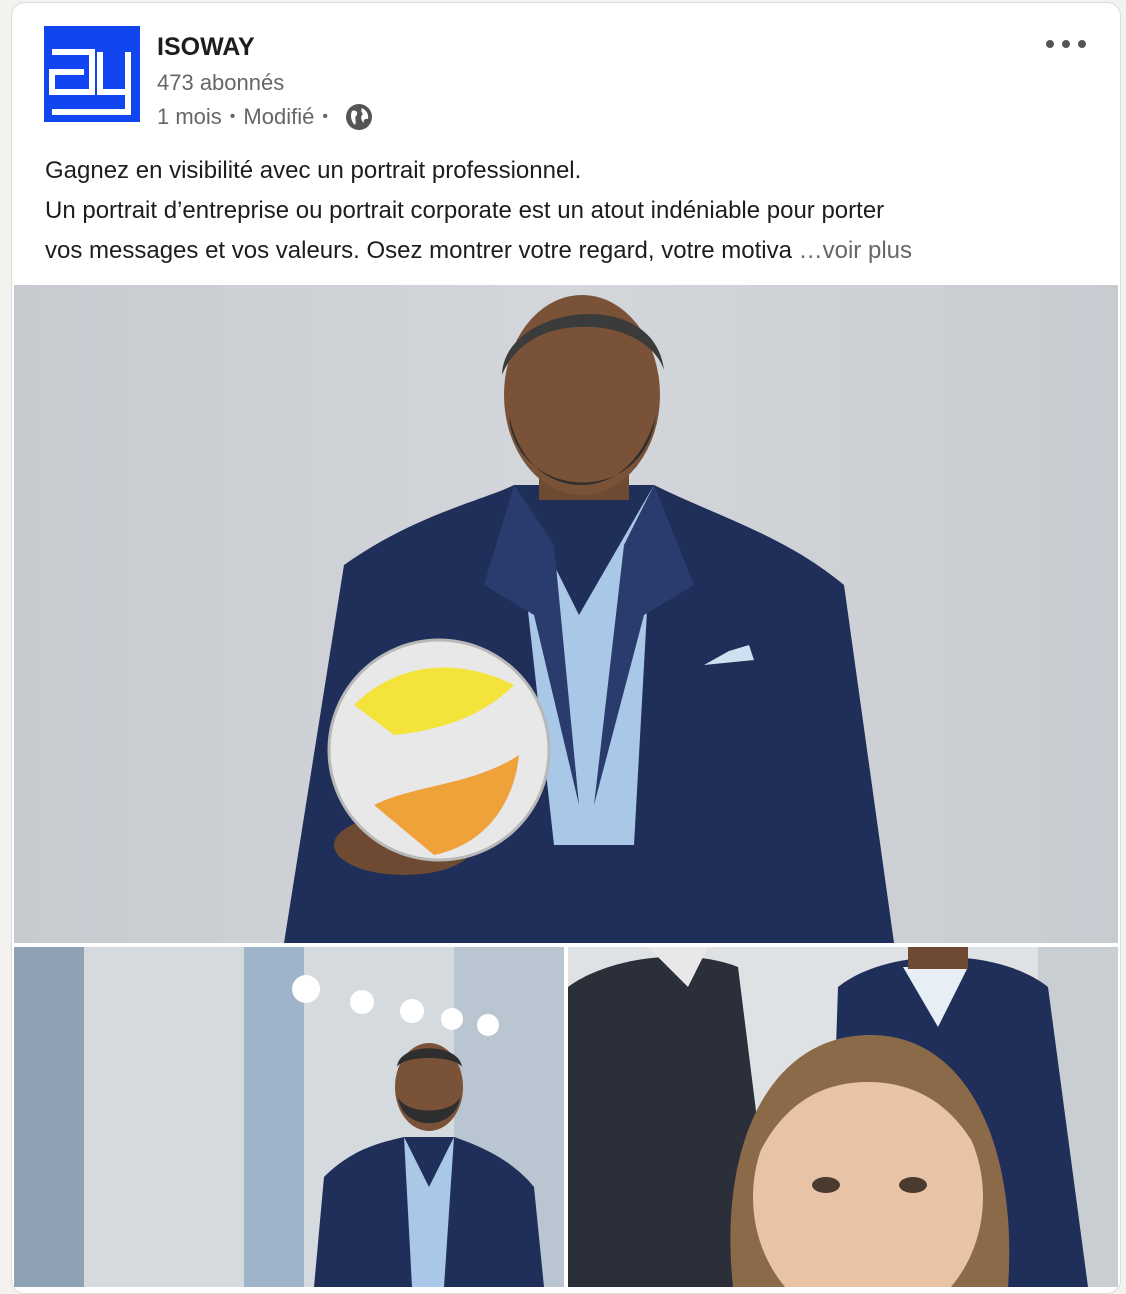  What do you see at coordinates (92, 74) in the screenshot?
I see `company-logo` at bounding box center [92, 74].